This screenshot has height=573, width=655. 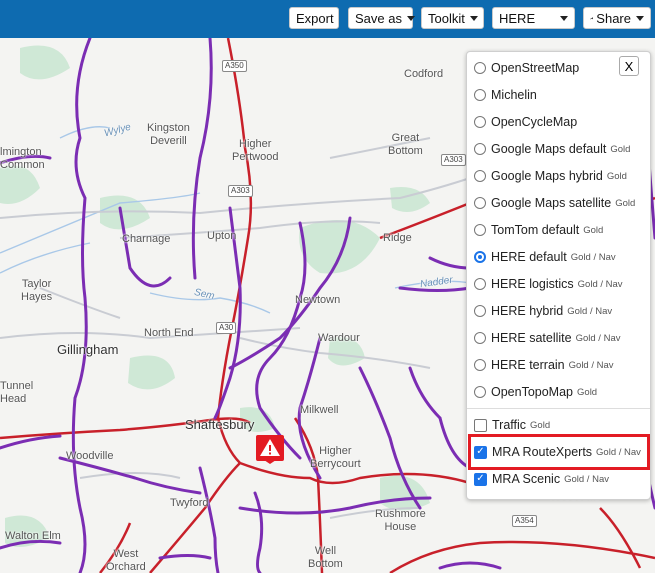 I want to click on place-label: Well Bottom, so click(x=325, y=557).